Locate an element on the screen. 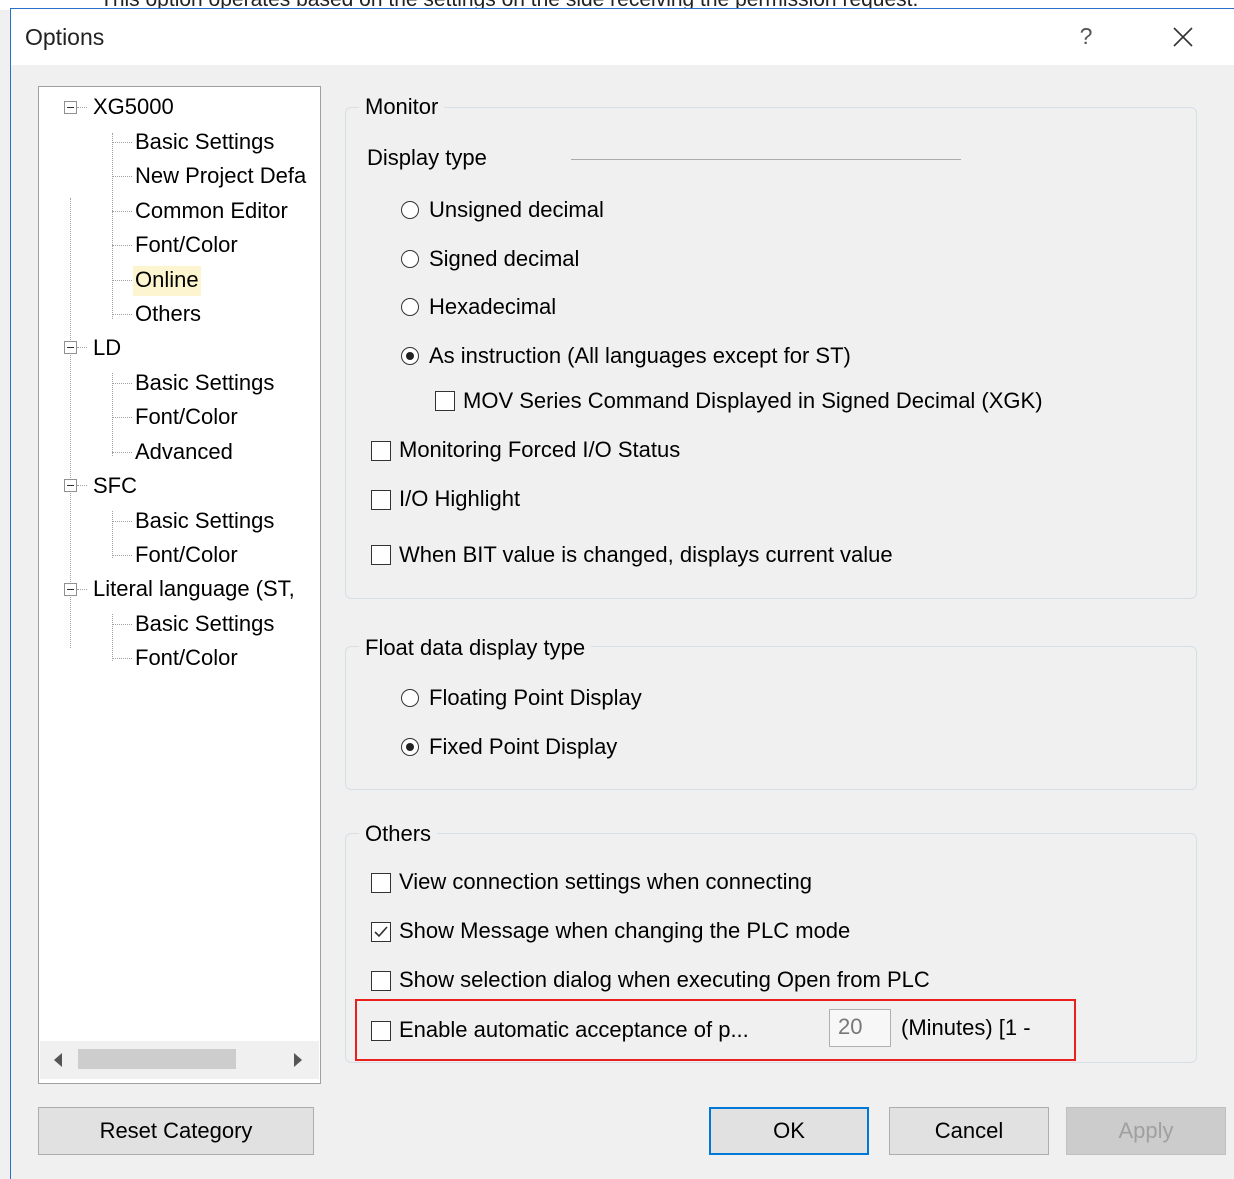 This screenshot has height=1179, width=1234. tree-node-advanced: Advanced is located at coordinates (184, 453).